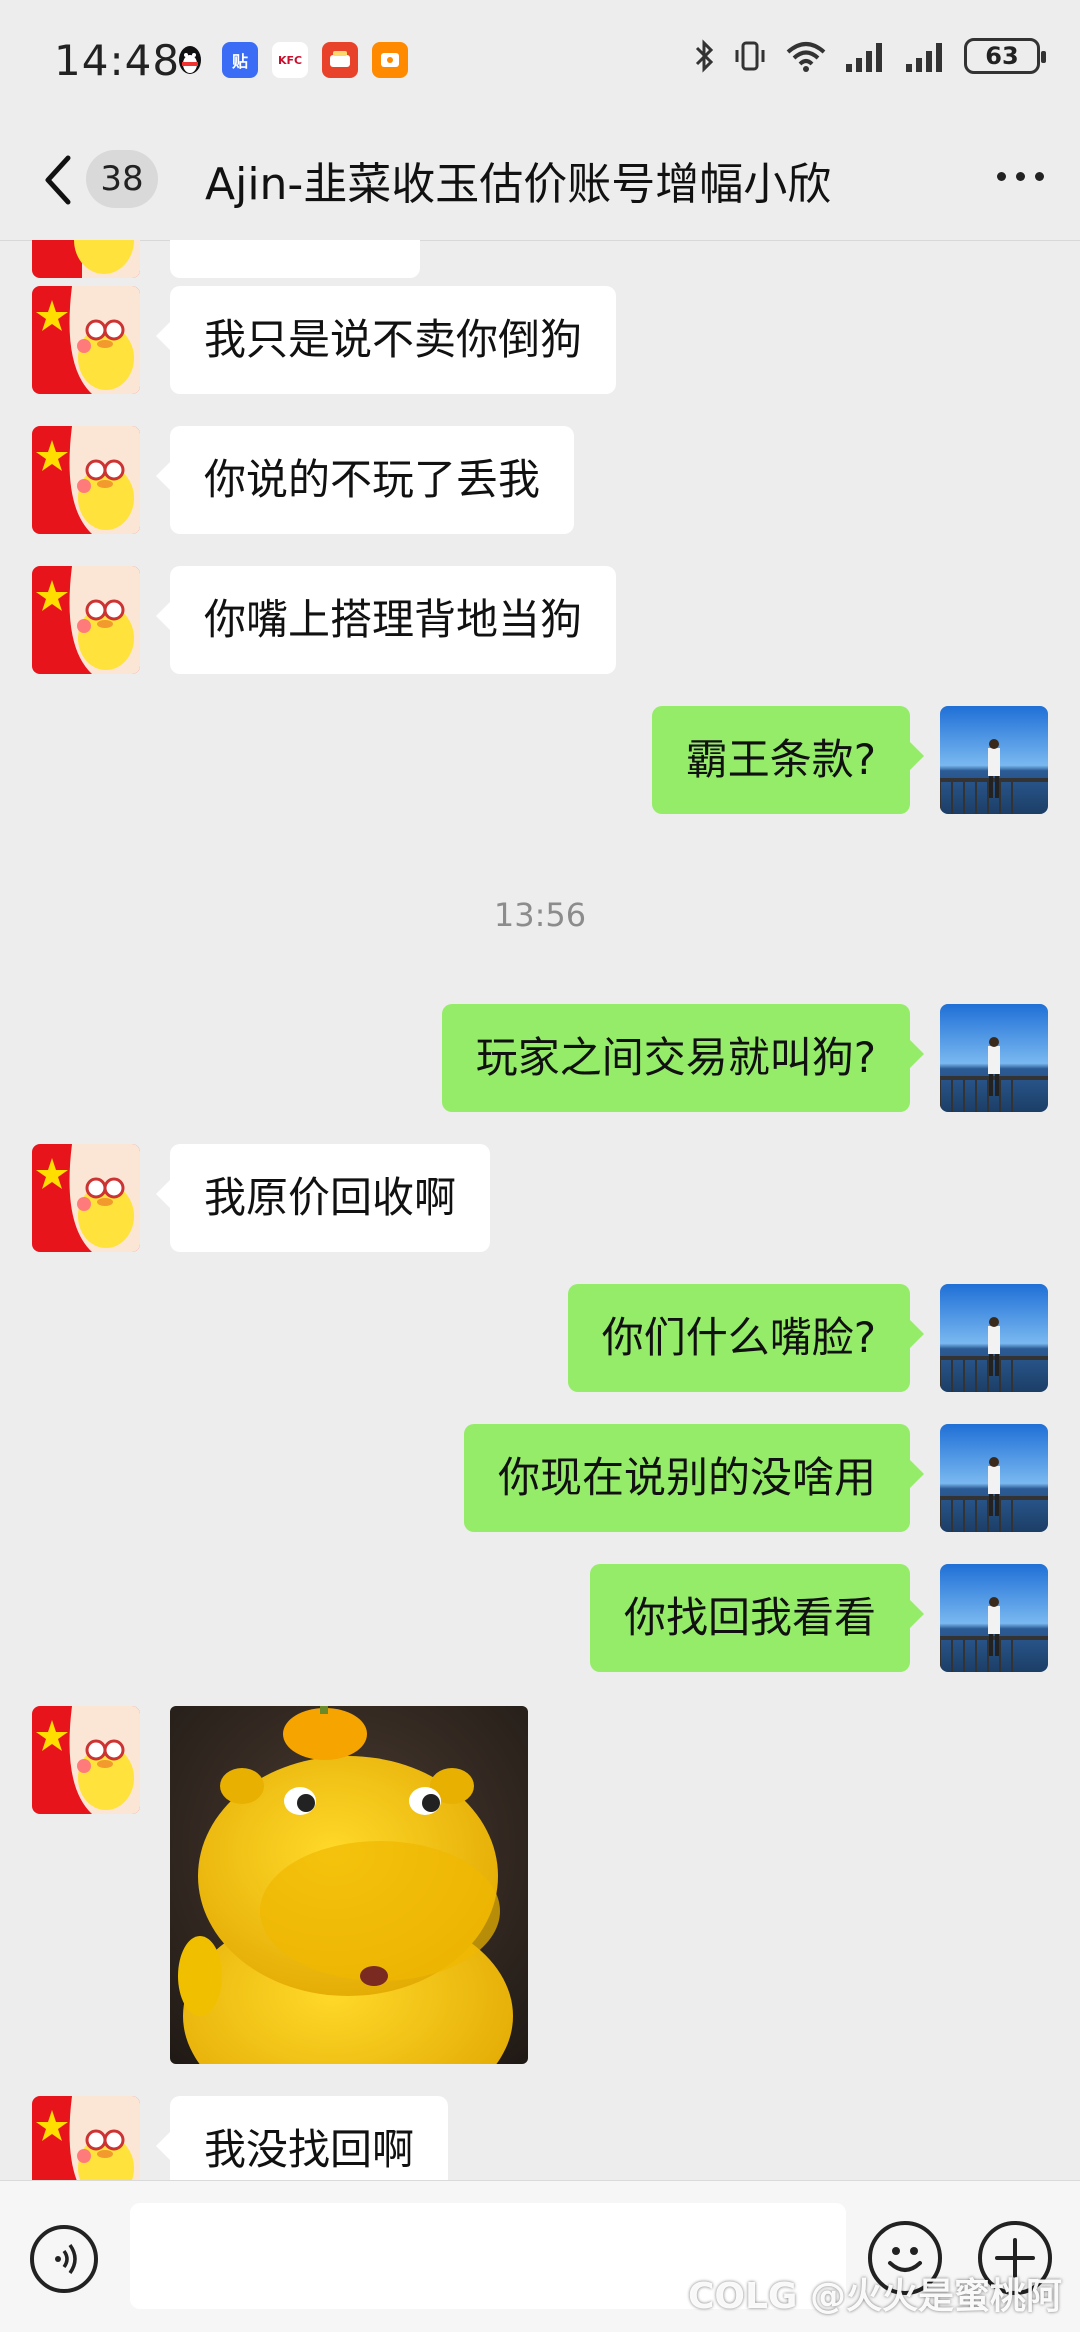 The image size is (1080, 2332). I want to click on status-bar: 14:48 贴 KFC 63, so click(540, 60).